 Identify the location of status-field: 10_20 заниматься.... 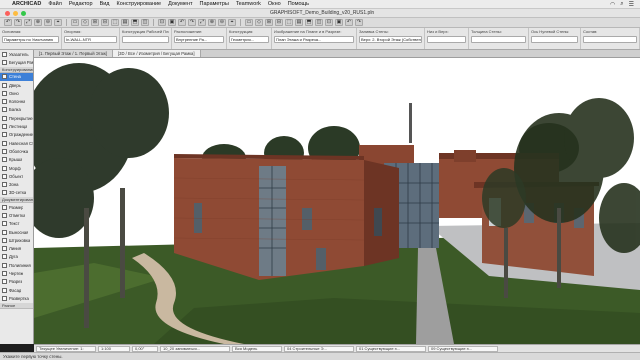
(195, 348).